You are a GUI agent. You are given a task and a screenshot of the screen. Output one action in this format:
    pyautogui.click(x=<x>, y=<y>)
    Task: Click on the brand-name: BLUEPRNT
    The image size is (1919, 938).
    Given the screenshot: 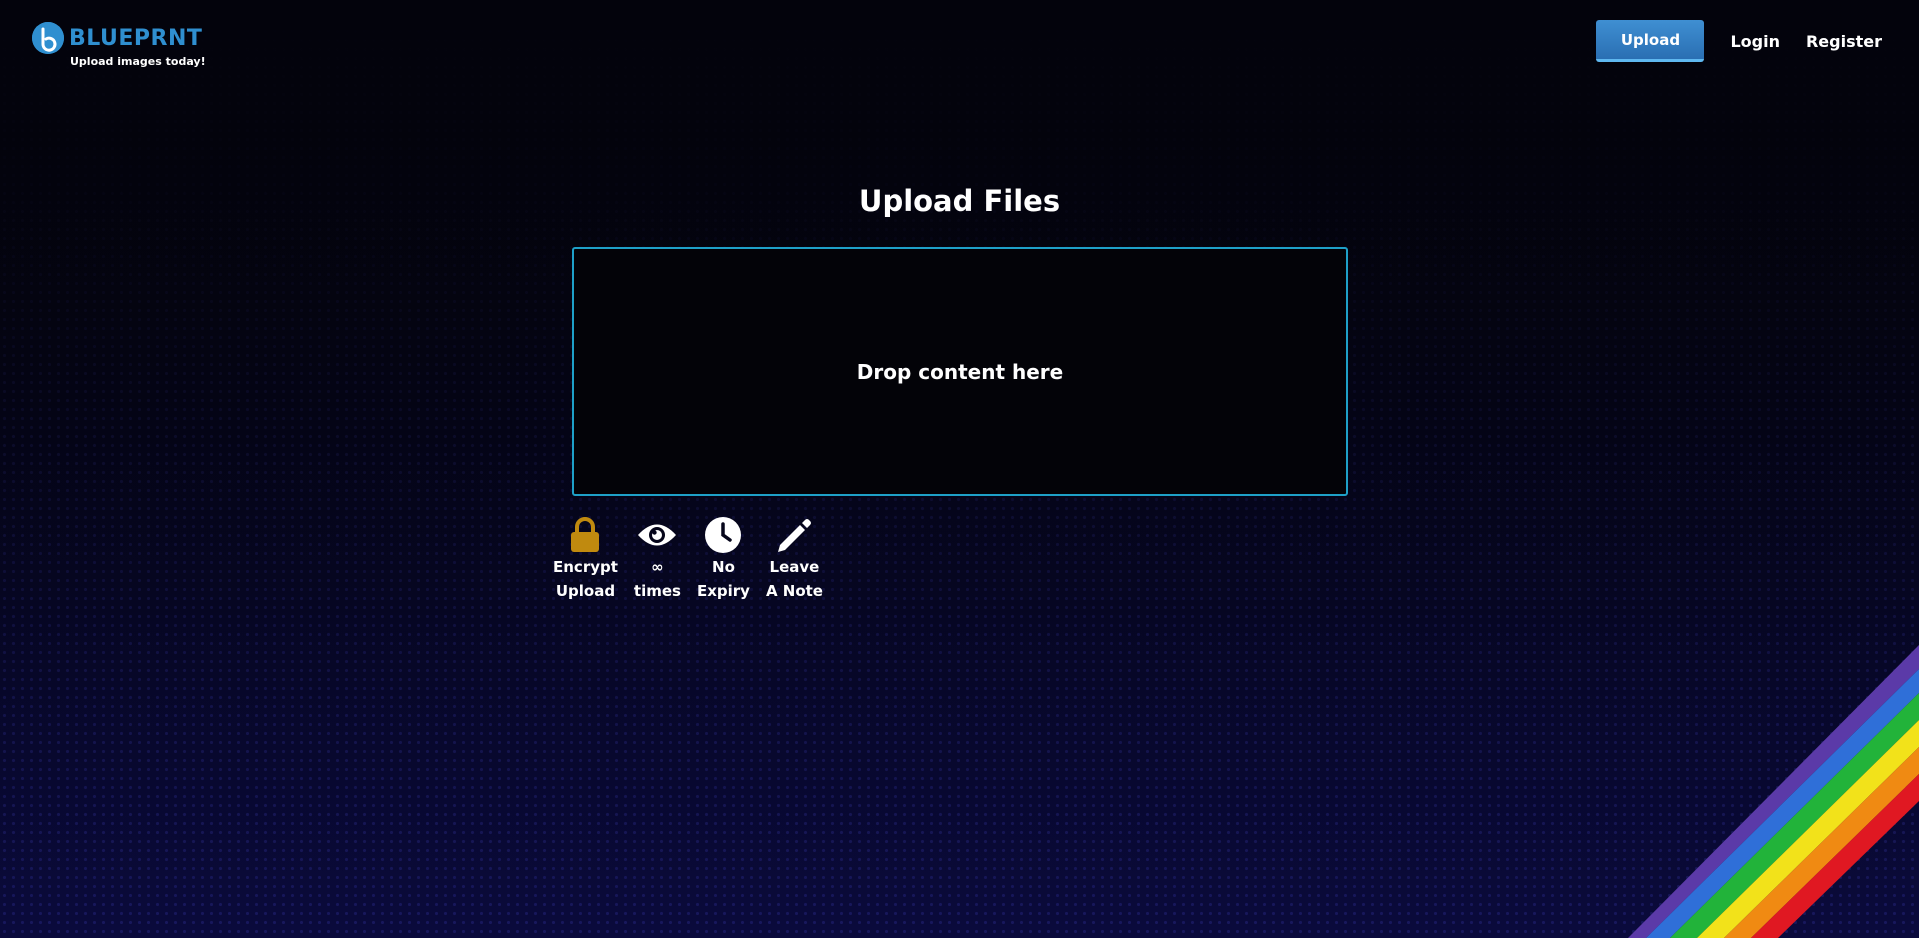 What is the action you would take?
    pyautogui.click(x=136, y=38)
    